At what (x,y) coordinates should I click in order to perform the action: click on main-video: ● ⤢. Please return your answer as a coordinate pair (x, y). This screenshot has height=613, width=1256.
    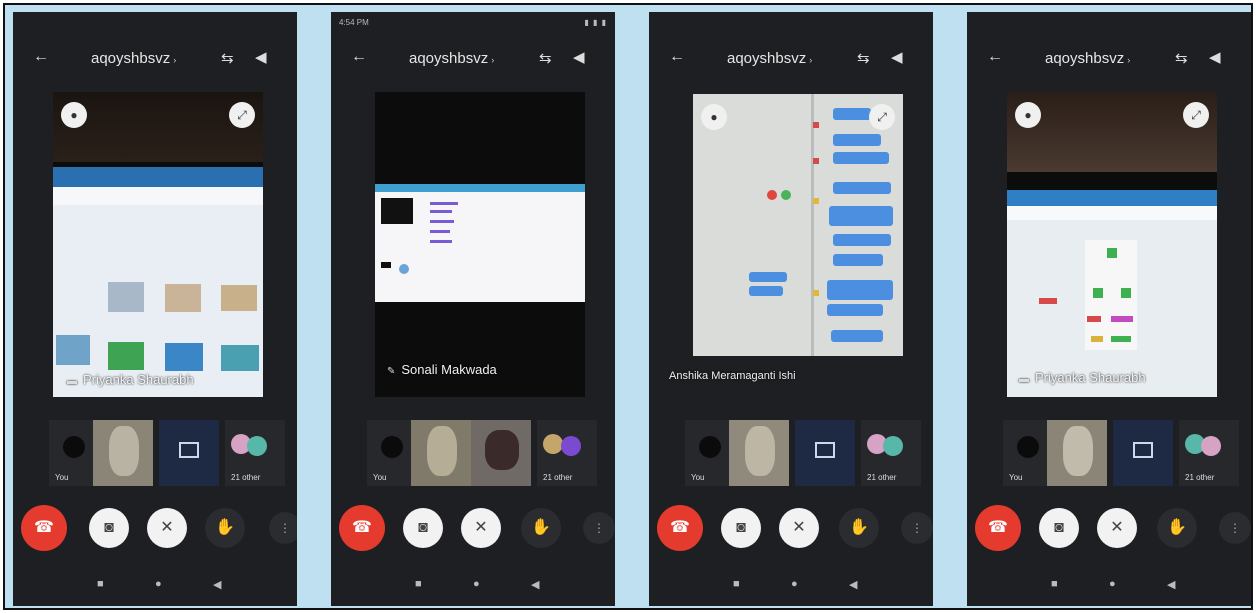
    Looking at the image, I should click on (798, 225).